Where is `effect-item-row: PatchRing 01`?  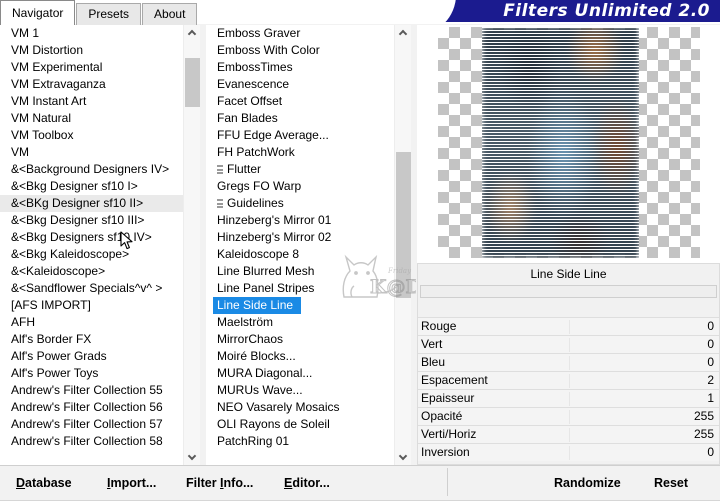
effect-item-row: PatchRing 01 is located at coordinates (300, 441).